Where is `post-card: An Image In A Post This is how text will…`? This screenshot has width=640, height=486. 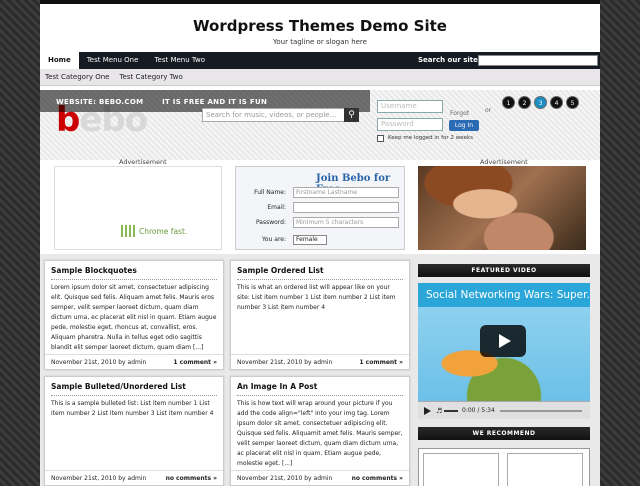
post-card: An Image In A Post This is how text will… is located at coordinates (320, 431).